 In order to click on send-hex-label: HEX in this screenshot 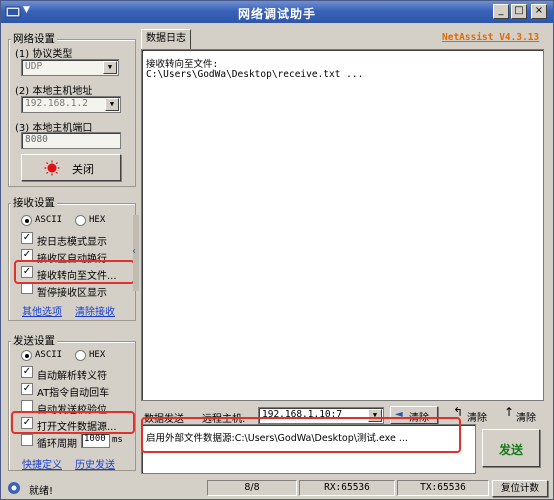, I will do `click(97, 355)`.